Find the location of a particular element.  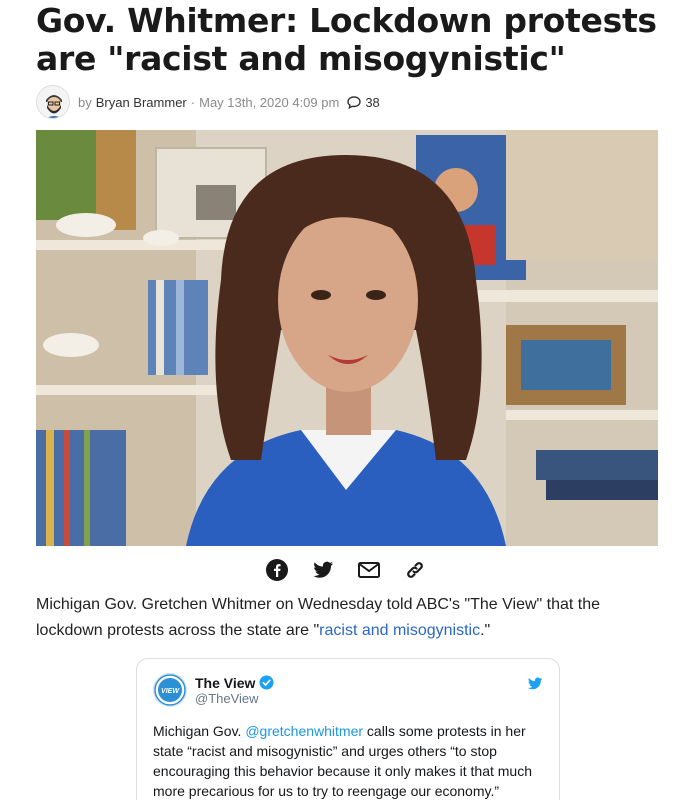

tweet-account-name: The View is located at coordinates (234, 683).